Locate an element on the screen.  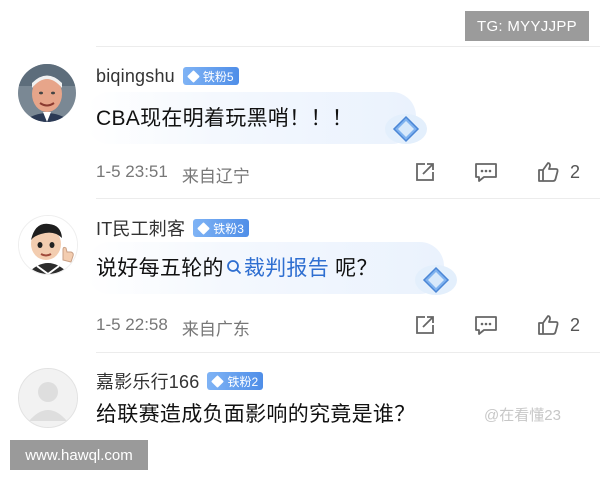
username: IT民工刺客 is located at coordinates (140, 228).